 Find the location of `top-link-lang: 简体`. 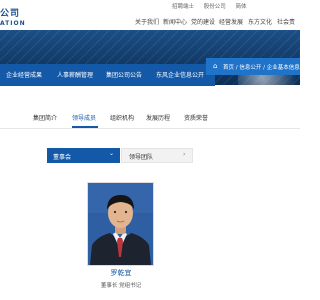

top-link-lang: 简体 is located at coordinates (241, 7).